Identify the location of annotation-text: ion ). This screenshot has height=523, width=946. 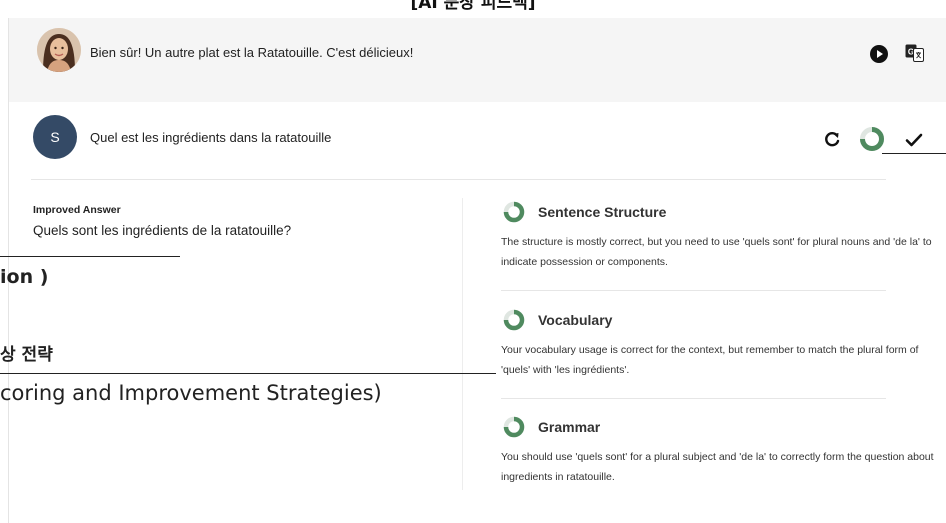
(24, 277).